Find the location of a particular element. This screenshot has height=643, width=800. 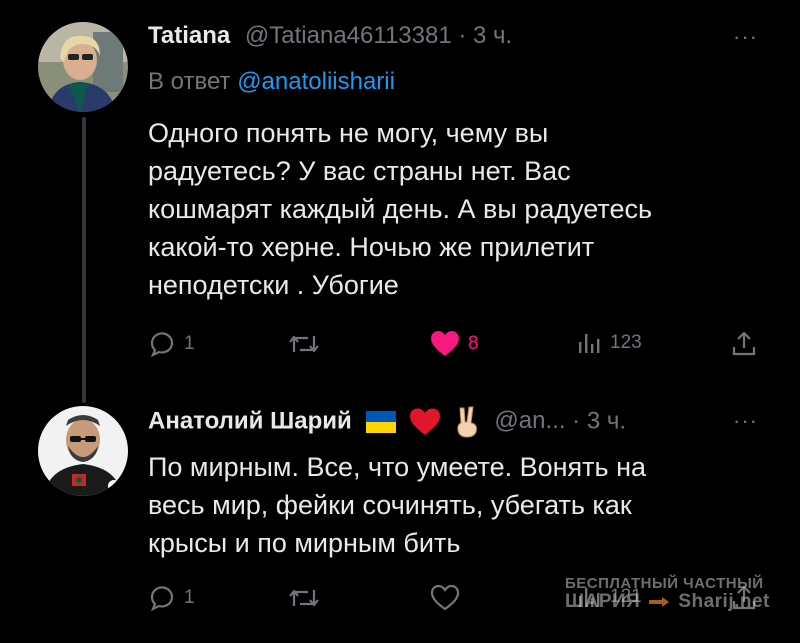

tweet-text-line: радуетесь? У вас страны нет. Вас is located at coordinates (359, 171).